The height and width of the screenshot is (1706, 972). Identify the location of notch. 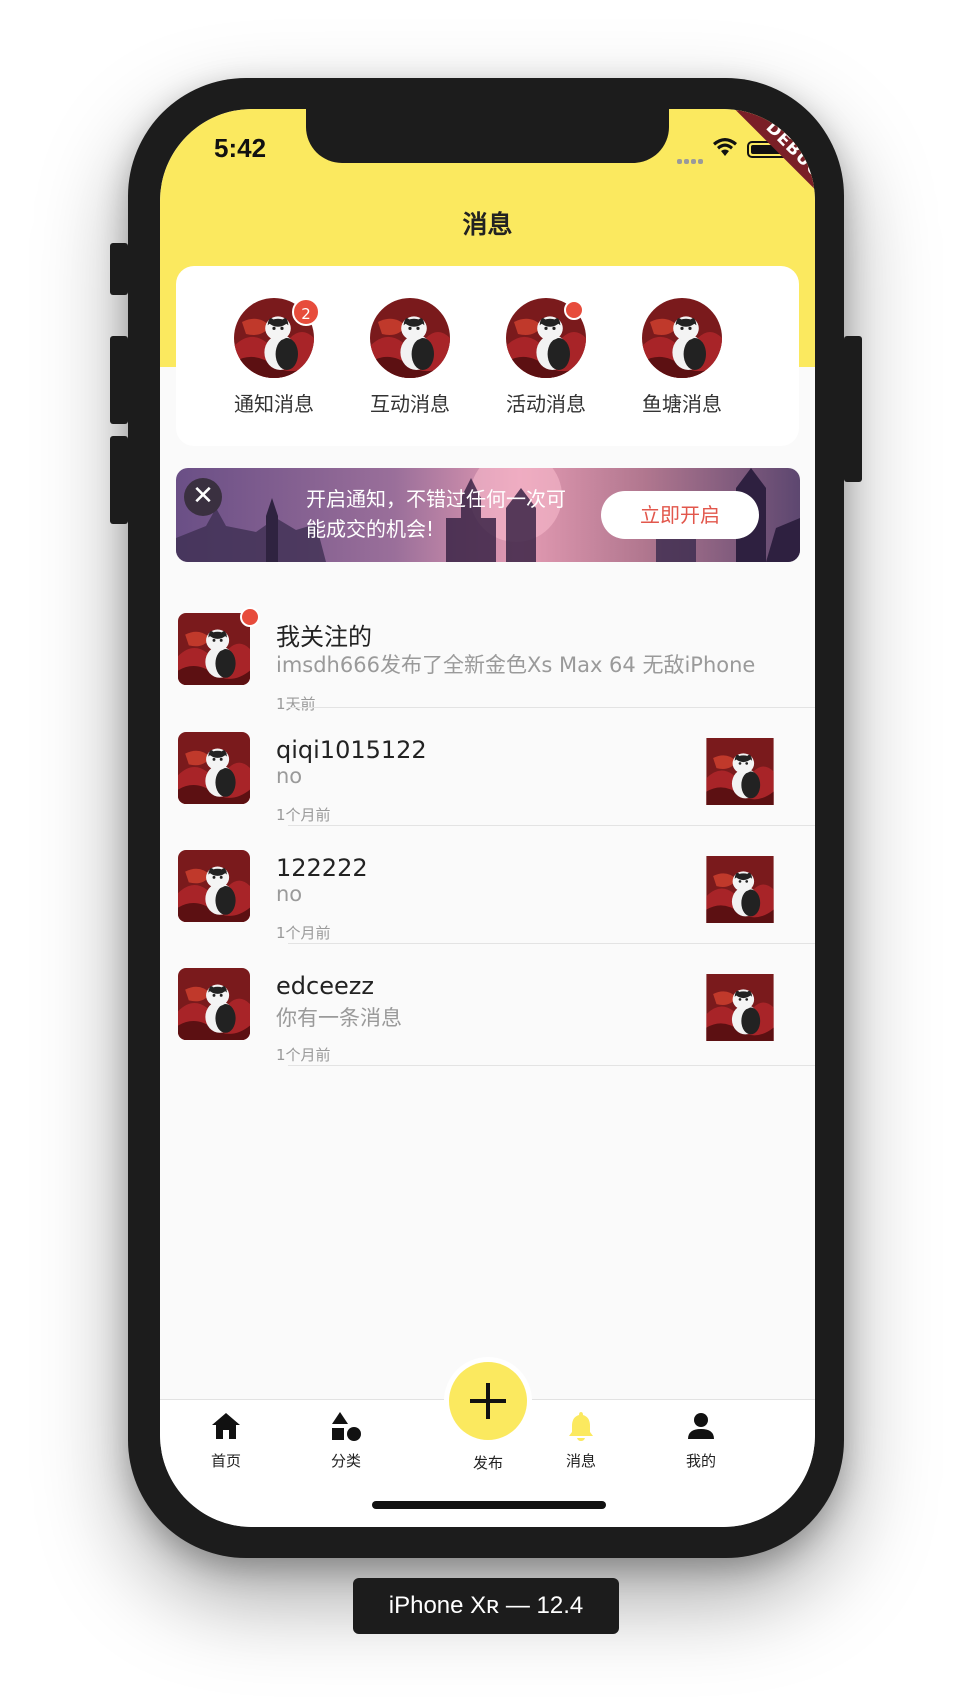
(487, 136).